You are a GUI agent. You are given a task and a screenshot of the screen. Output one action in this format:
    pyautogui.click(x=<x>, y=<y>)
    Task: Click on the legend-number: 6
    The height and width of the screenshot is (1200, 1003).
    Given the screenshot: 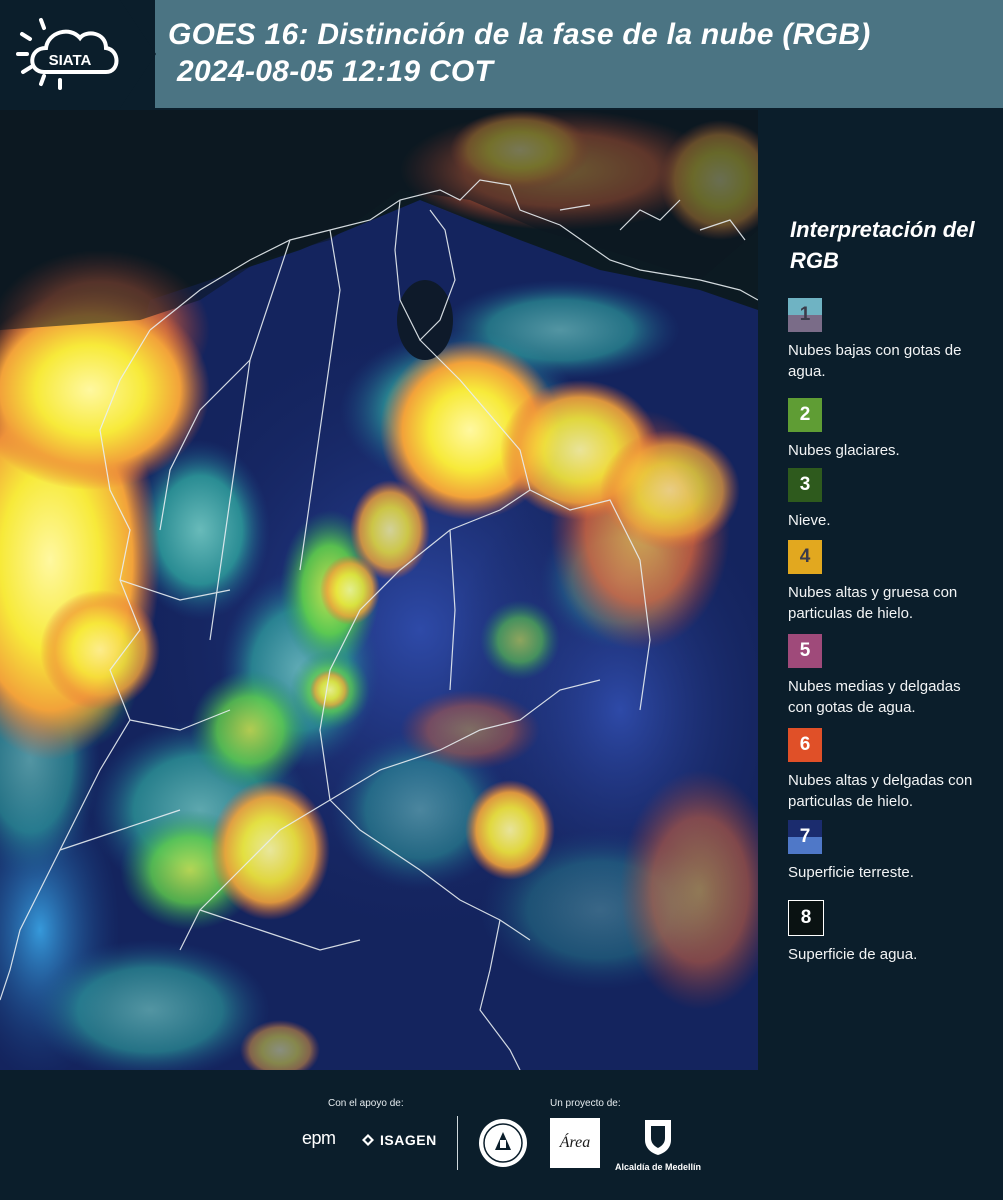 What is the action you would take?
    pyautogui.click(x=805, y=744)
    